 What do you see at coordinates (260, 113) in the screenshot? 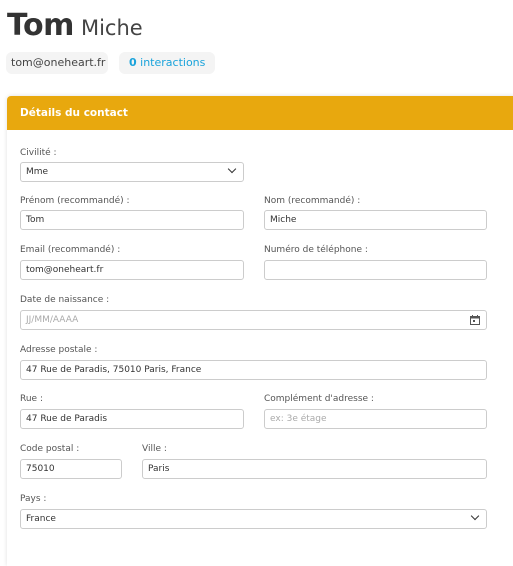
I see `card-header: Détails du contact` at bounding box center [260, 113].